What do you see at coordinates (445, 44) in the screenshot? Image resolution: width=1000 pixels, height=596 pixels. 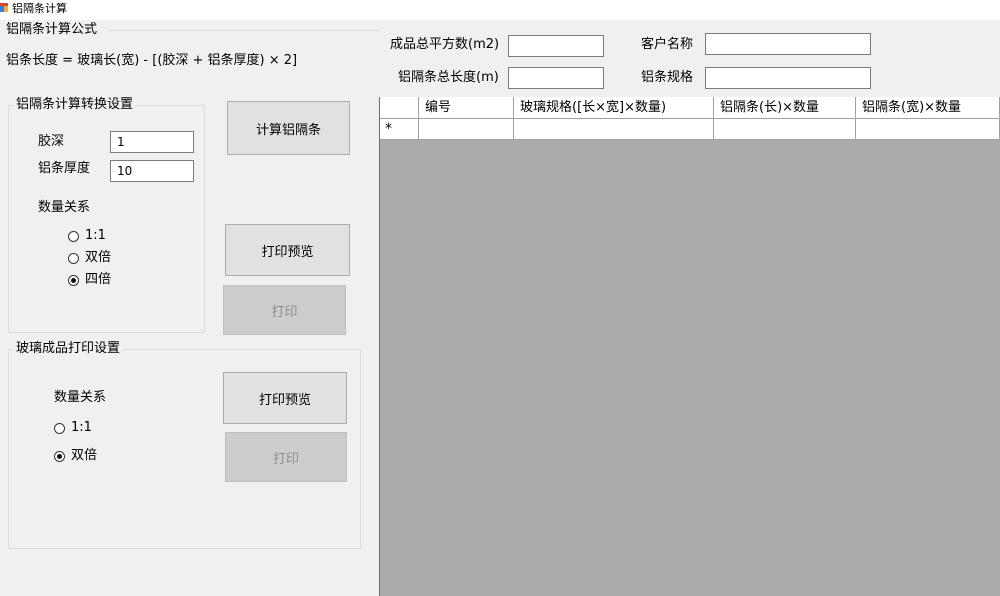 I see `total-area-label: 成品总平方数(m2)` at bounding box center [445, 44].